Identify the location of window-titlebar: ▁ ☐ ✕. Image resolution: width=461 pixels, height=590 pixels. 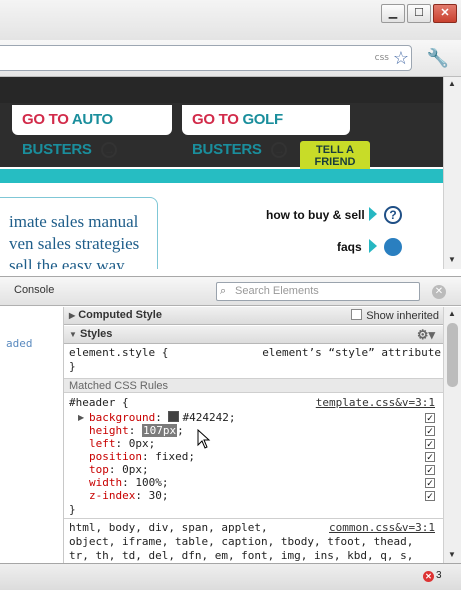
(230, 20).